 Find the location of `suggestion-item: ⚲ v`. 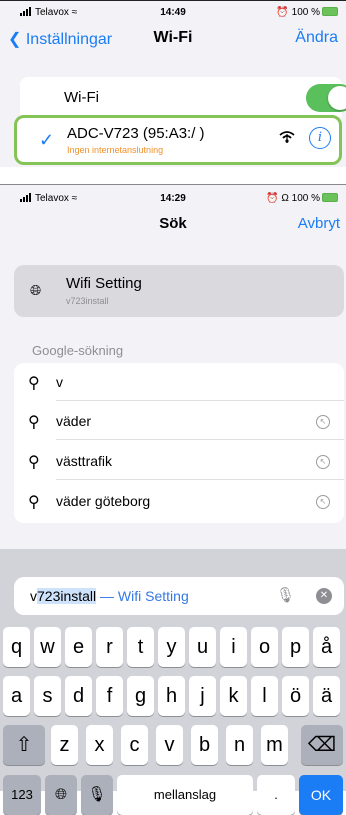

suggestion-item: ⚲ v is located at coordinates (179, 382).